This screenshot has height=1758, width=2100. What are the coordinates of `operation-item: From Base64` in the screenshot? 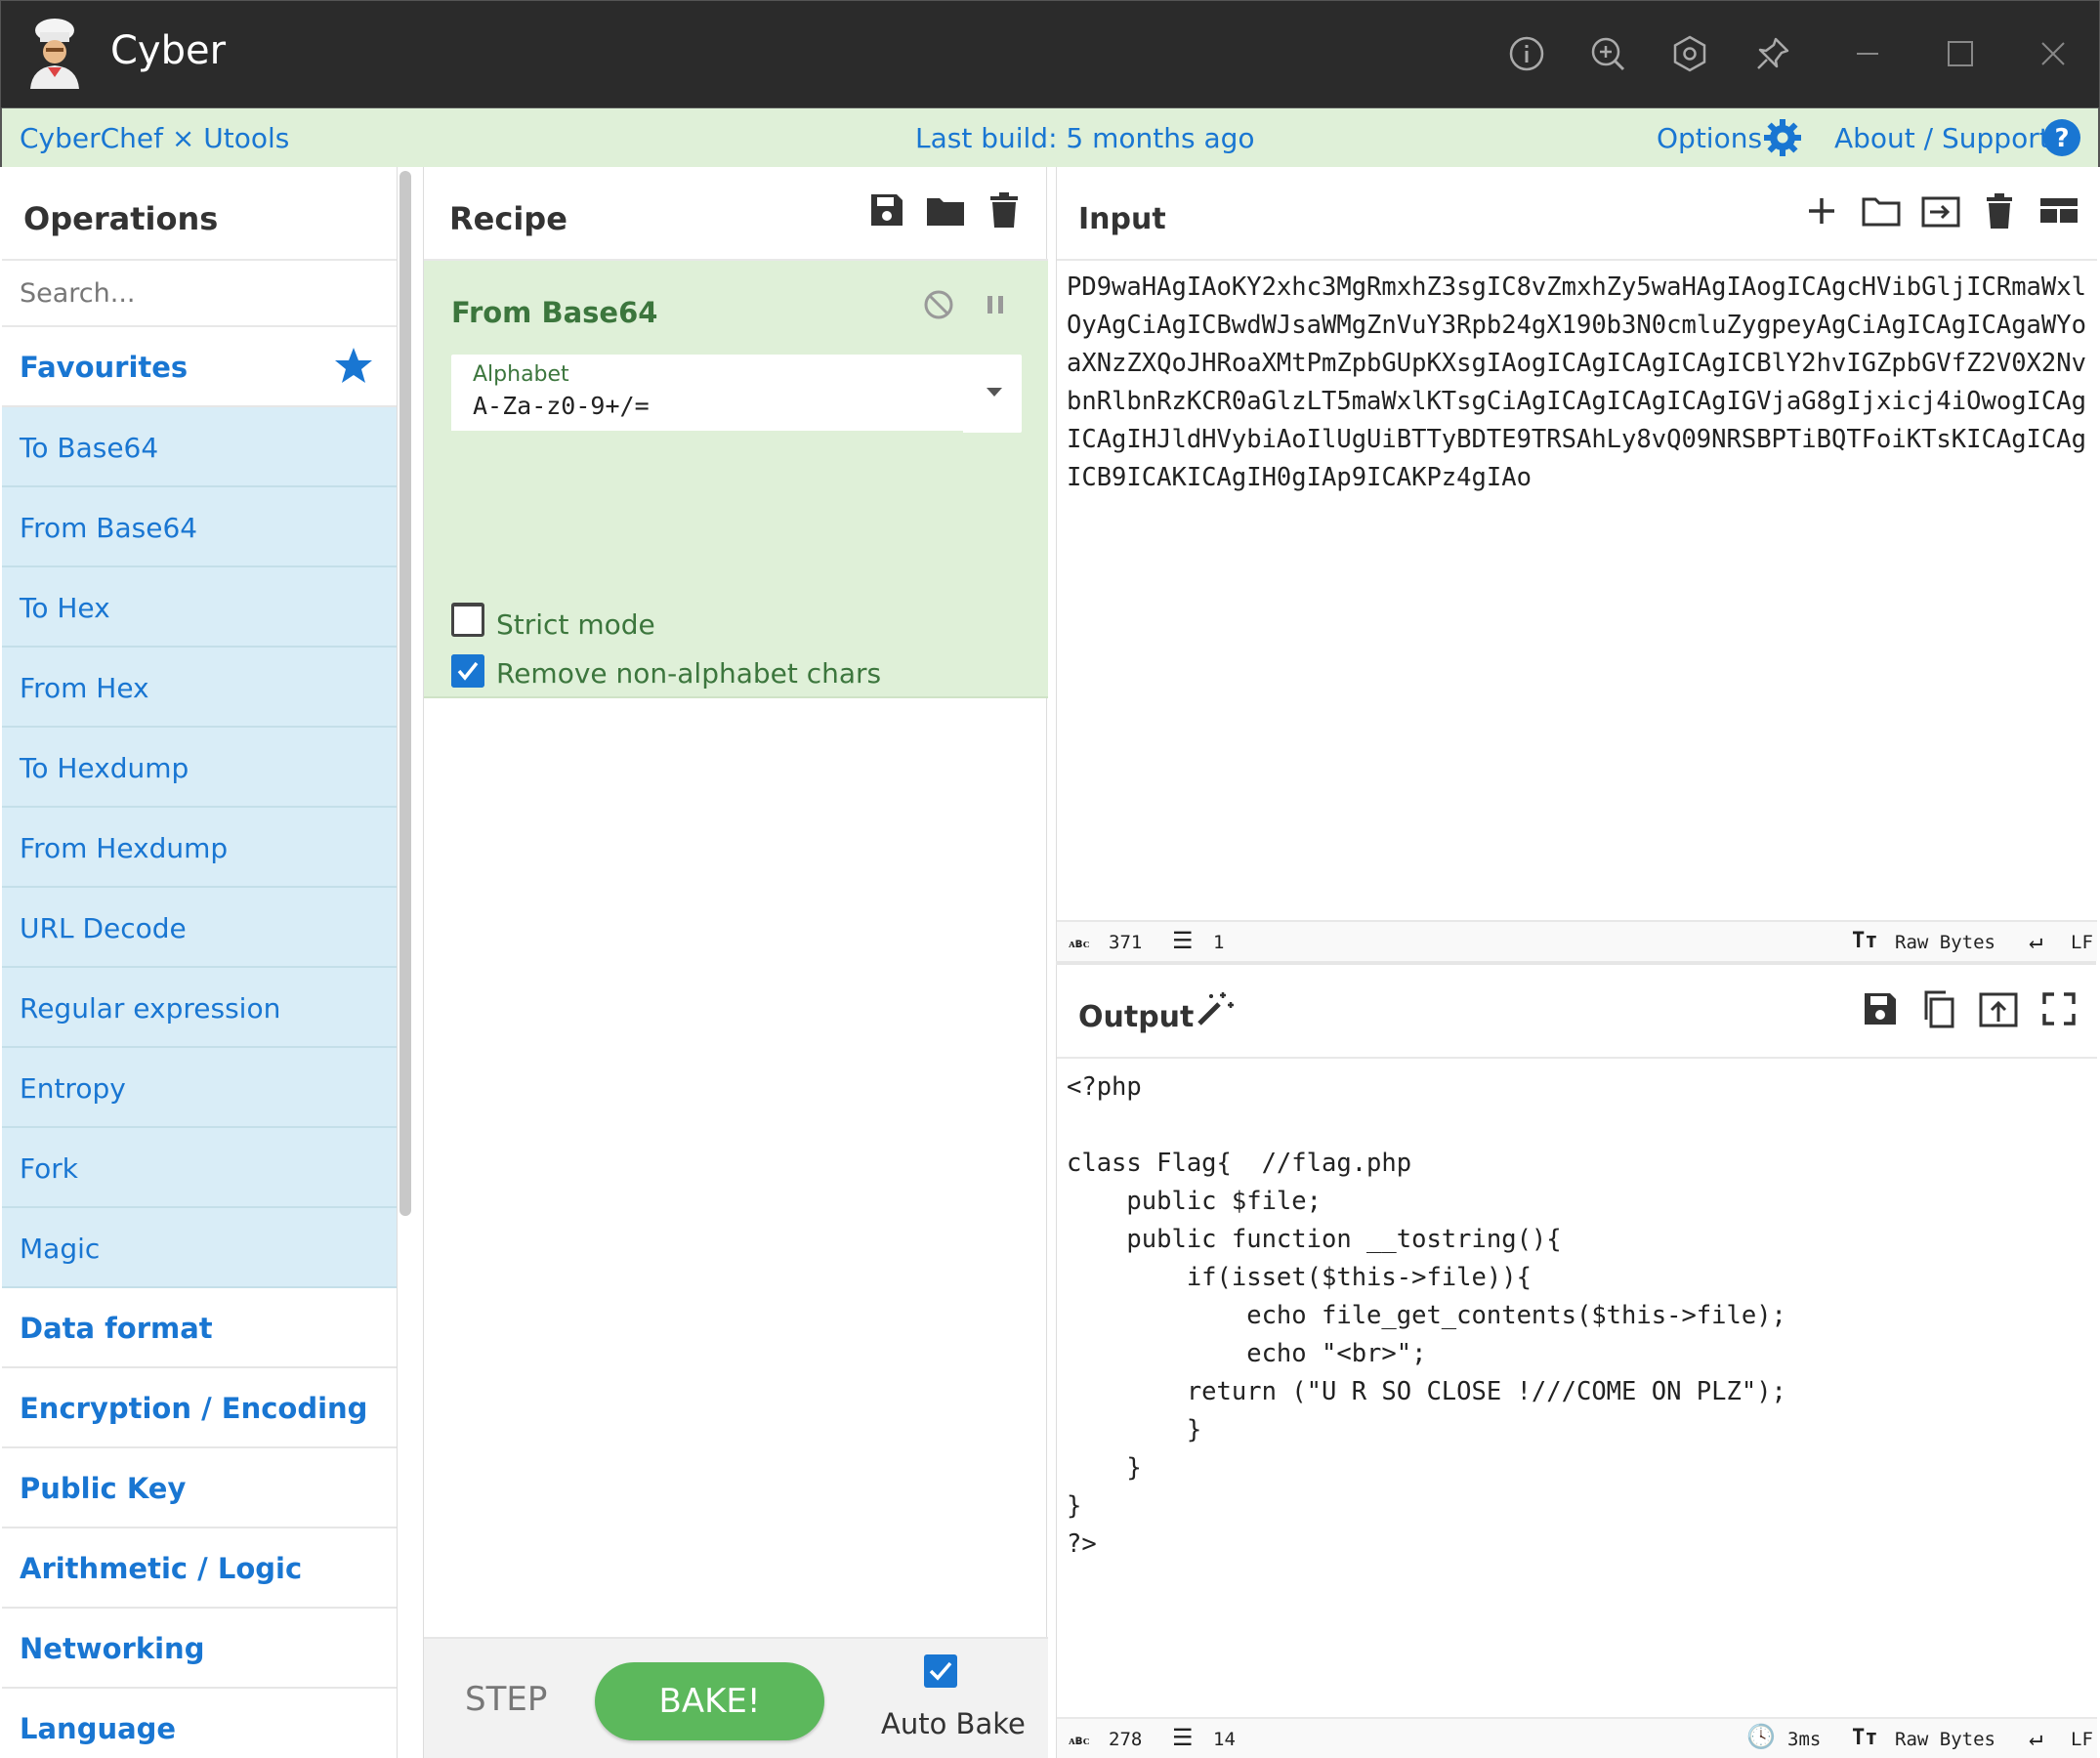 It's located at (199, 527).